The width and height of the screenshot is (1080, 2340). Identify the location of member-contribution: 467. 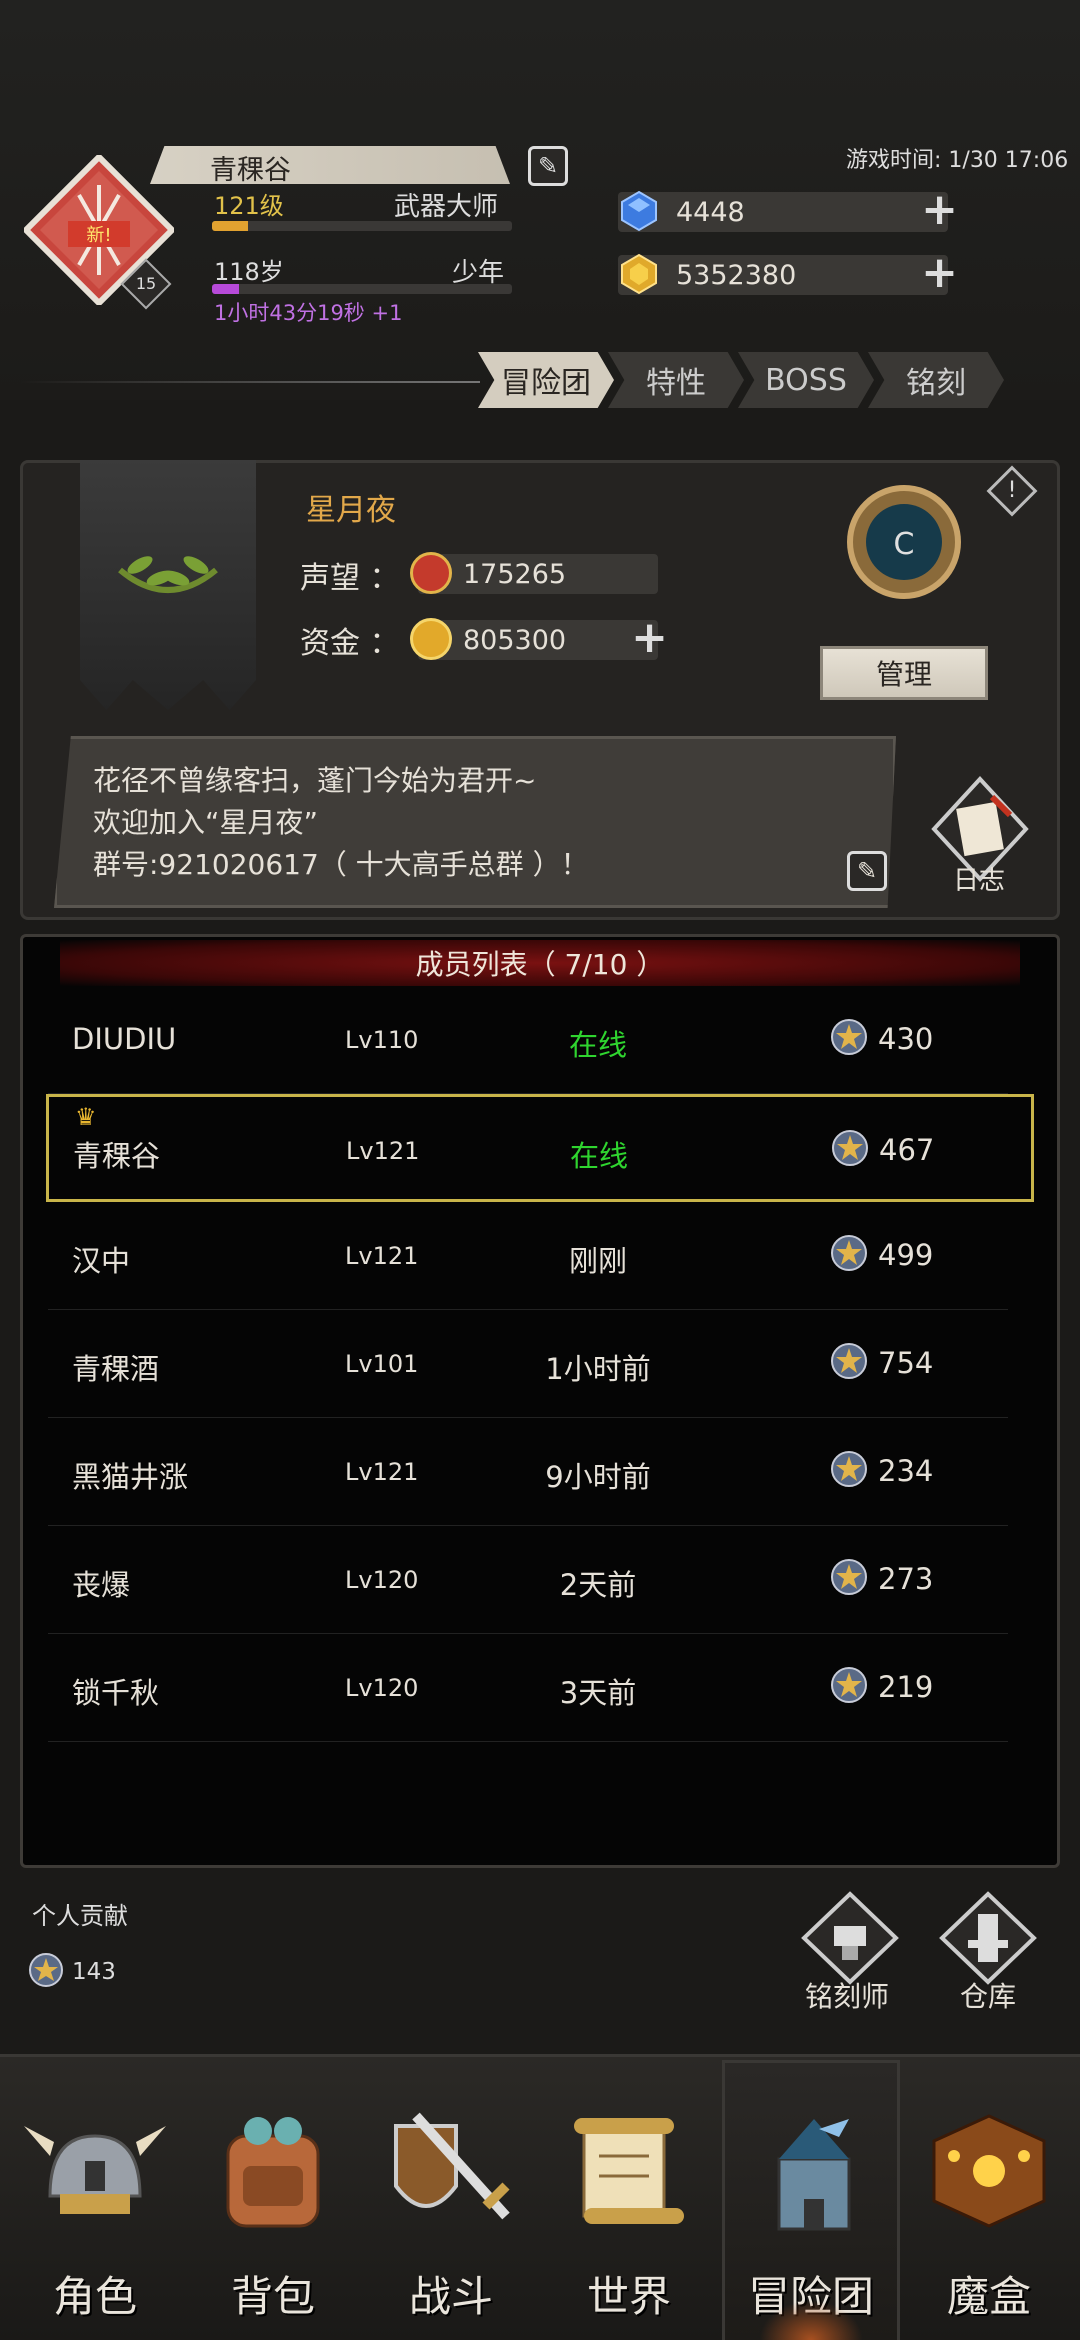
(907, 1150).